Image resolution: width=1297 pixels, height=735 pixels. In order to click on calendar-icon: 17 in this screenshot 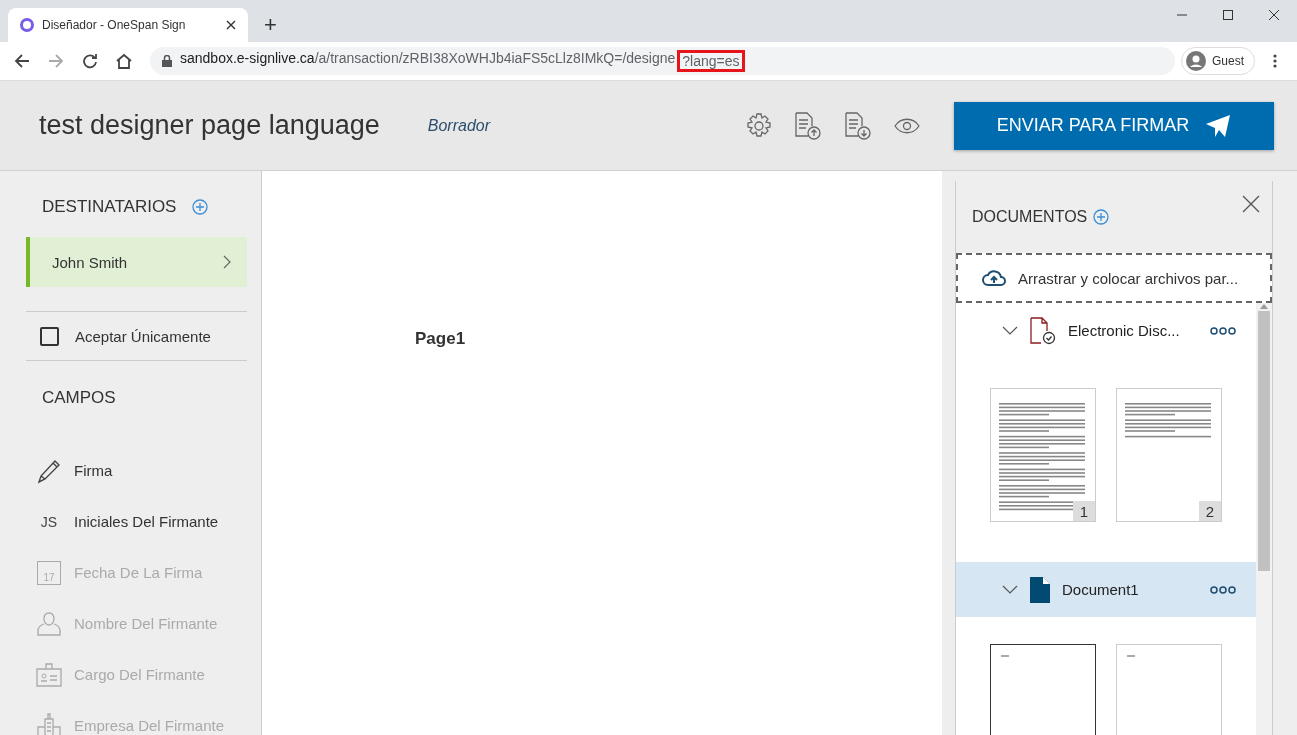, I will do `click(49, 572)`.